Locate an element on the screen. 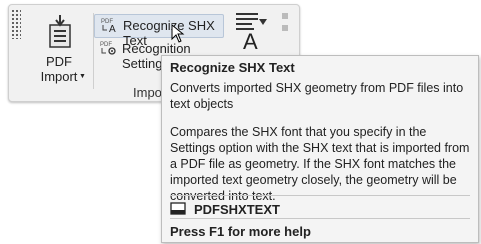  pdf-import-label-line1: PDF is located at coordinates (59, 61).